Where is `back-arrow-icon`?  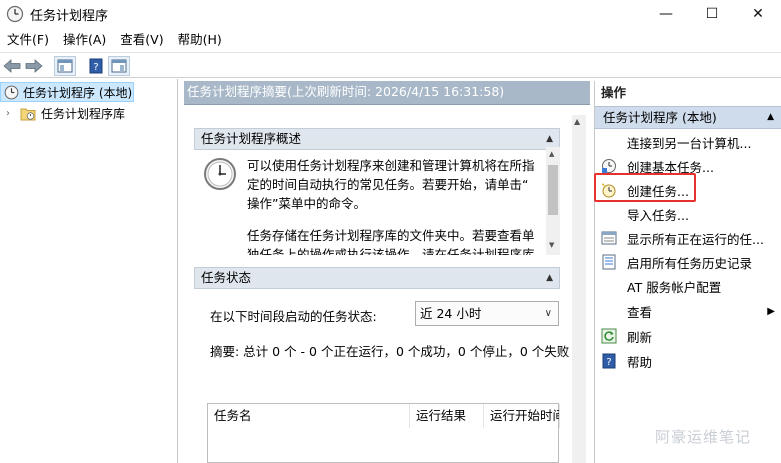
back-arrow-icon is located at coordinates (12, 66).